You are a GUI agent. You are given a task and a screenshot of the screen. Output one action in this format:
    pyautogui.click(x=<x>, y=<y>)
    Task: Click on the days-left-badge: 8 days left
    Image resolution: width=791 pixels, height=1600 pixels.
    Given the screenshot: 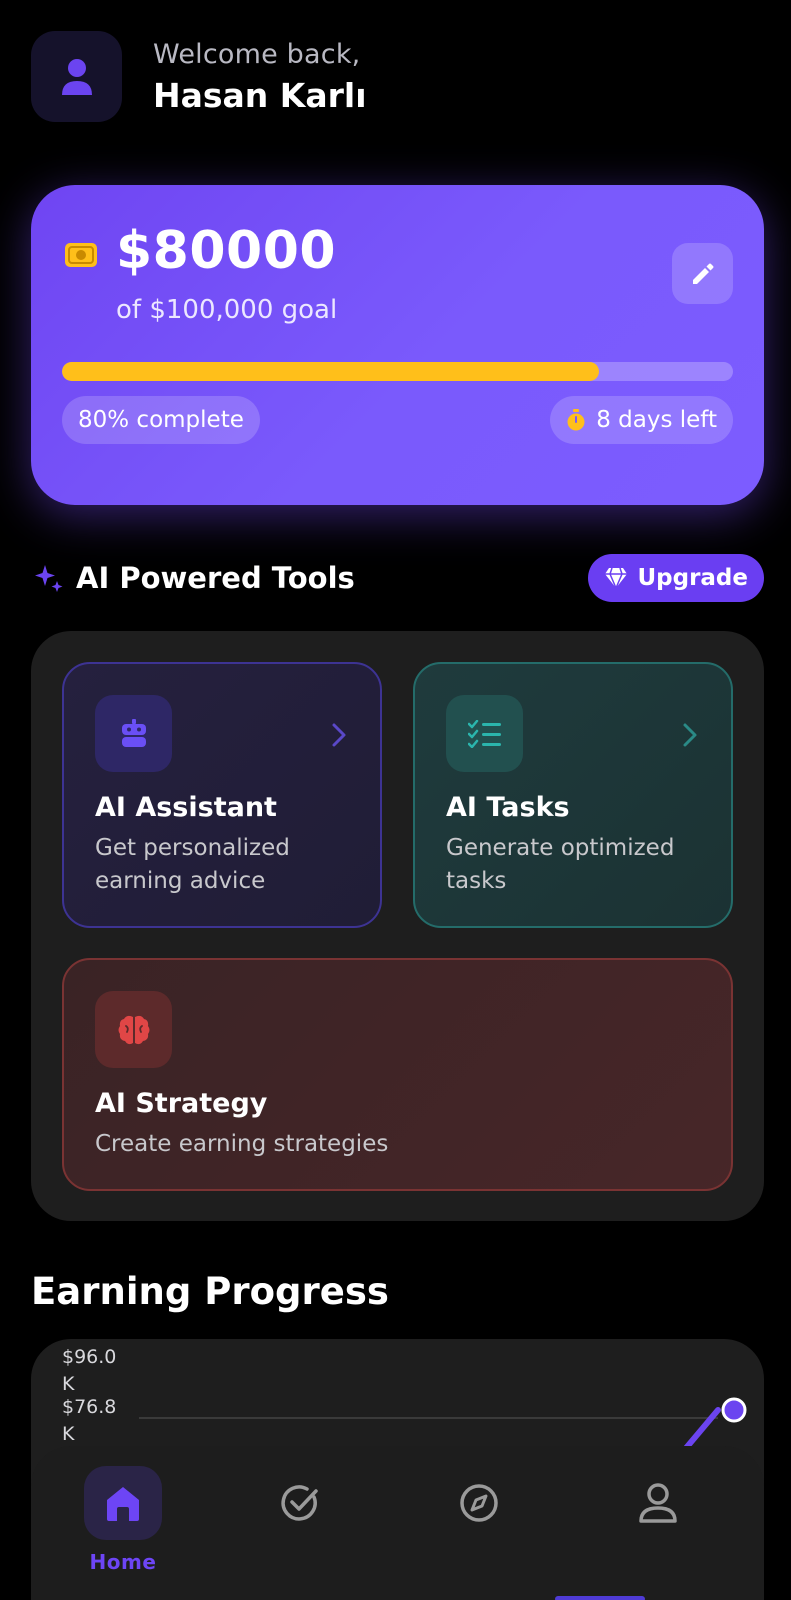 What is the action you would take?
    pyautogui.click(x=641, y=420)
    